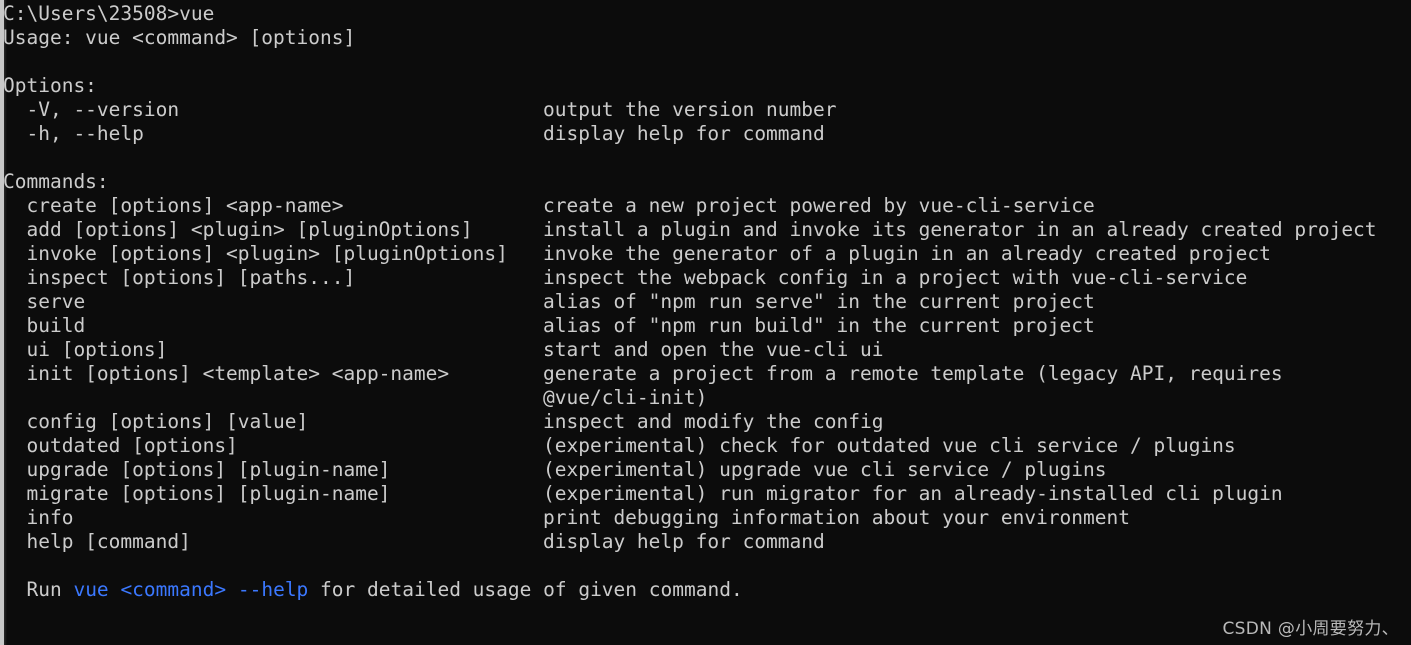 The width and height of the screenshot is (1411, 645). Describe the element at coordinates (44, 325) in the screenshot. I see `command-syntax: build` at that location.